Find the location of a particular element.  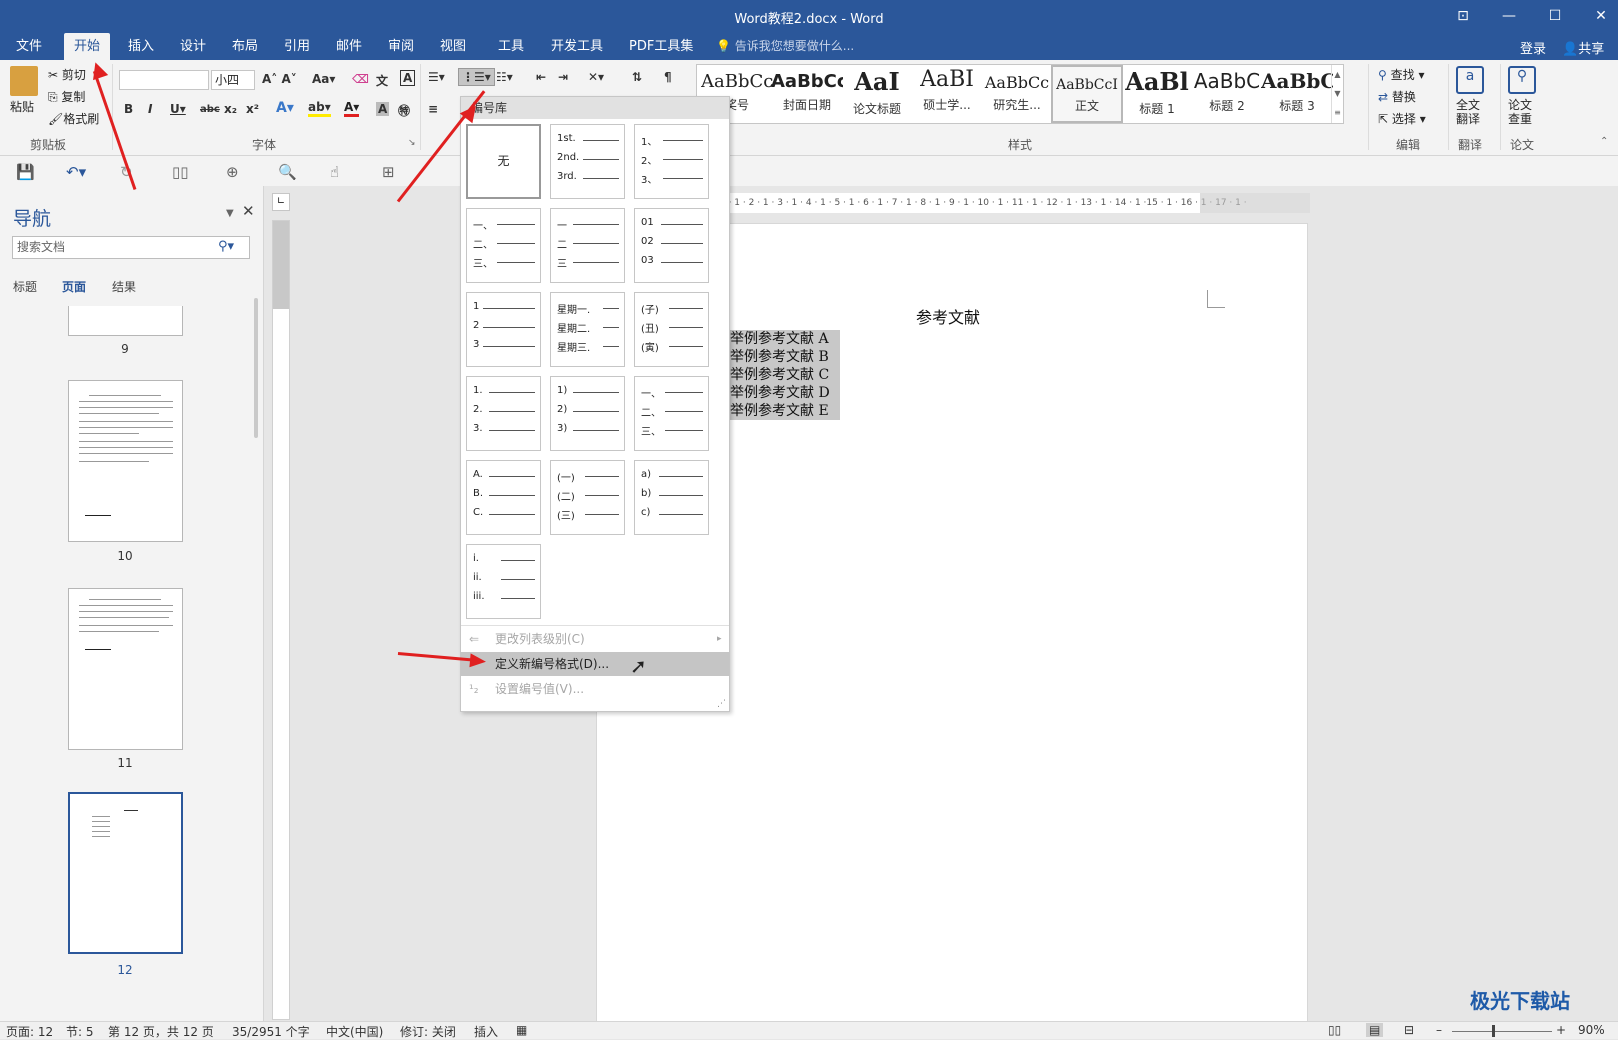

tab-file: 文件 is located at coordinates (29, 46).